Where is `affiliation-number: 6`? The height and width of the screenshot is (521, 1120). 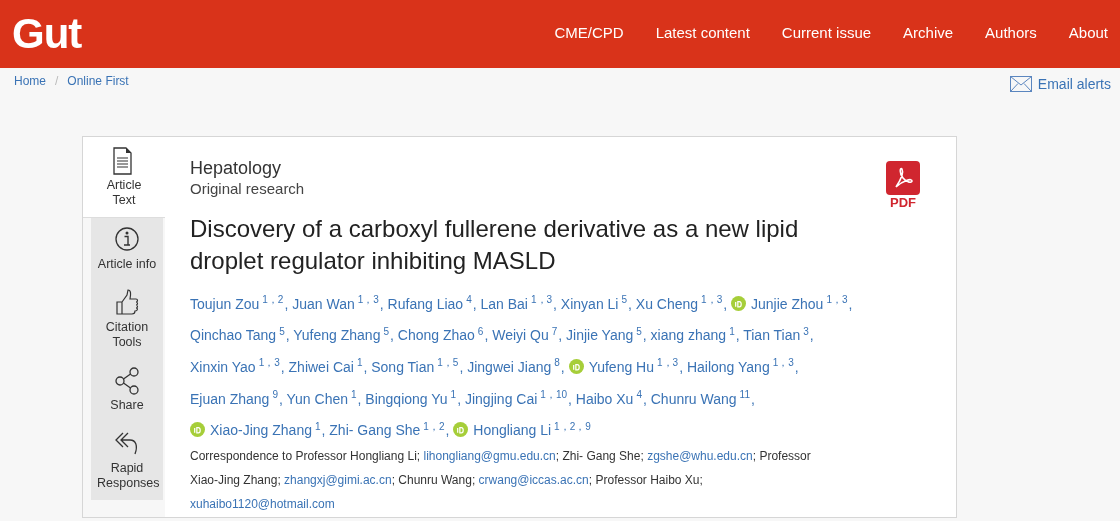 affiliation-number: 6 is located at coordinates (480, 331).